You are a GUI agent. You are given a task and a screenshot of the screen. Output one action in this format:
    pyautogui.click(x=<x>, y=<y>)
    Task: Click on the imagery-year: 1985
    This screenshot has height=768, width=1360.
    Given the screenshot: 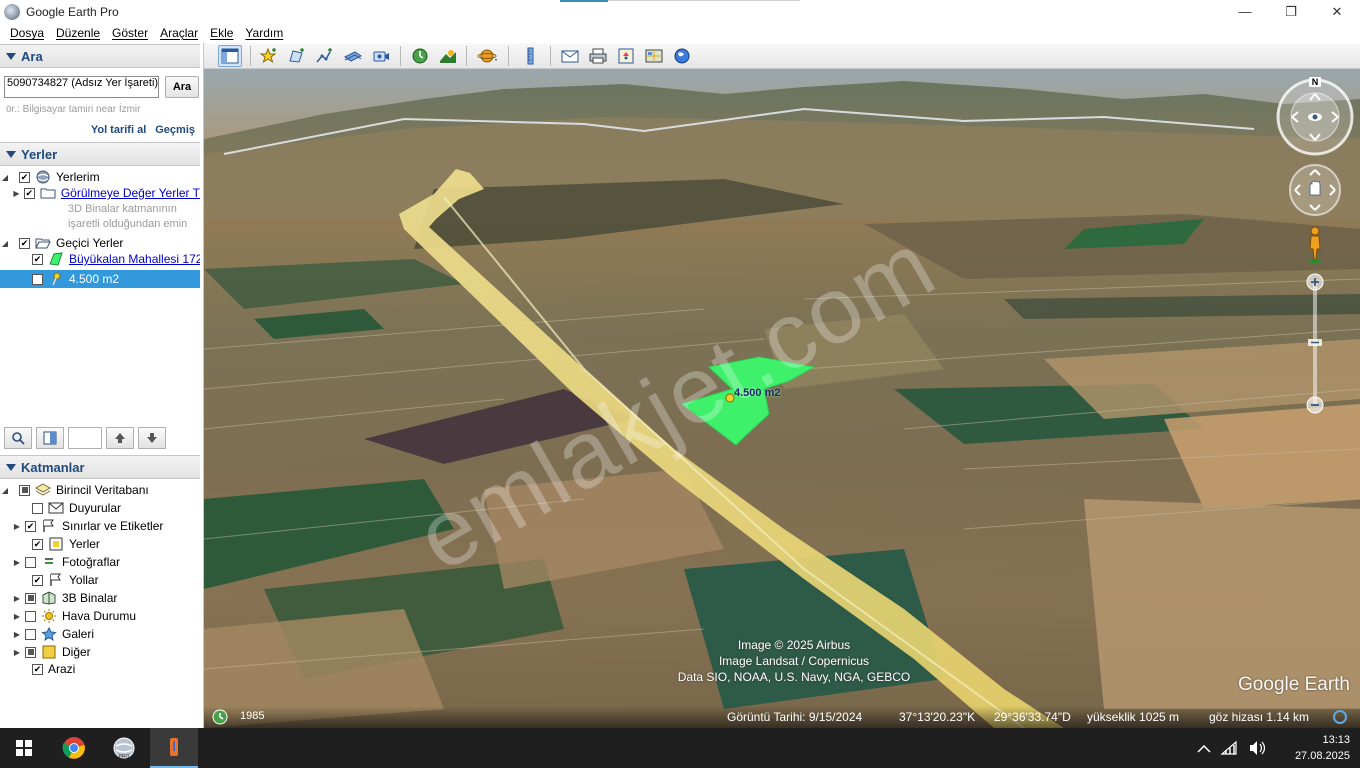 What is the action you would take?
    pyautogui.click(x=252, y=716)
    